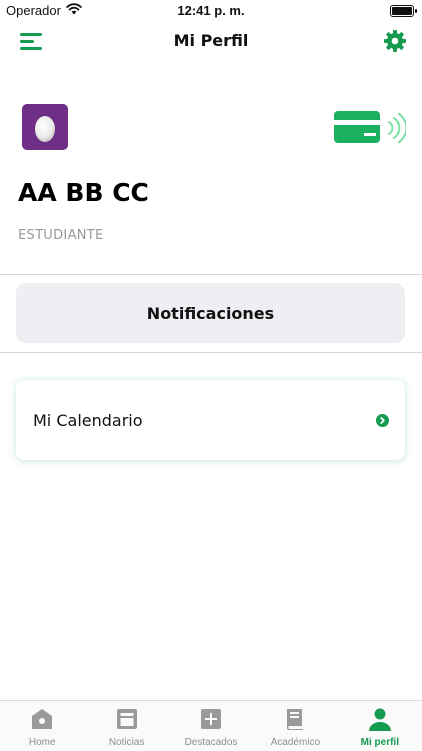 The image size is (422, 751). What do you see at coordinates (126, 719) in the screenshot?
I see `news-icon` at bounding box center [126, 719].